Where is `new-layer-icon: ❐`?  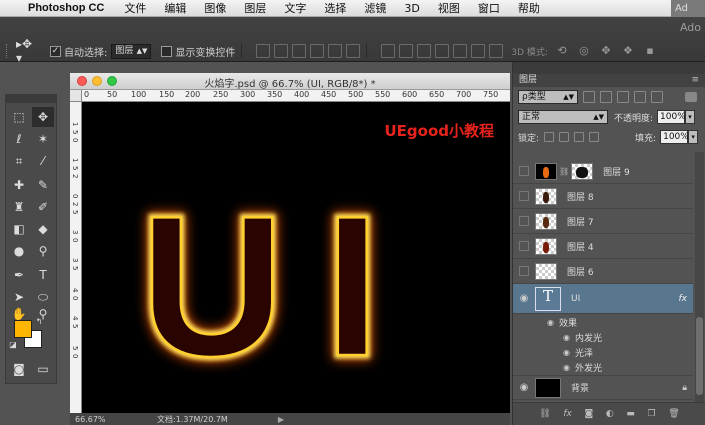
new-layer-icon: ❐ is located at coordinates (651, 414).